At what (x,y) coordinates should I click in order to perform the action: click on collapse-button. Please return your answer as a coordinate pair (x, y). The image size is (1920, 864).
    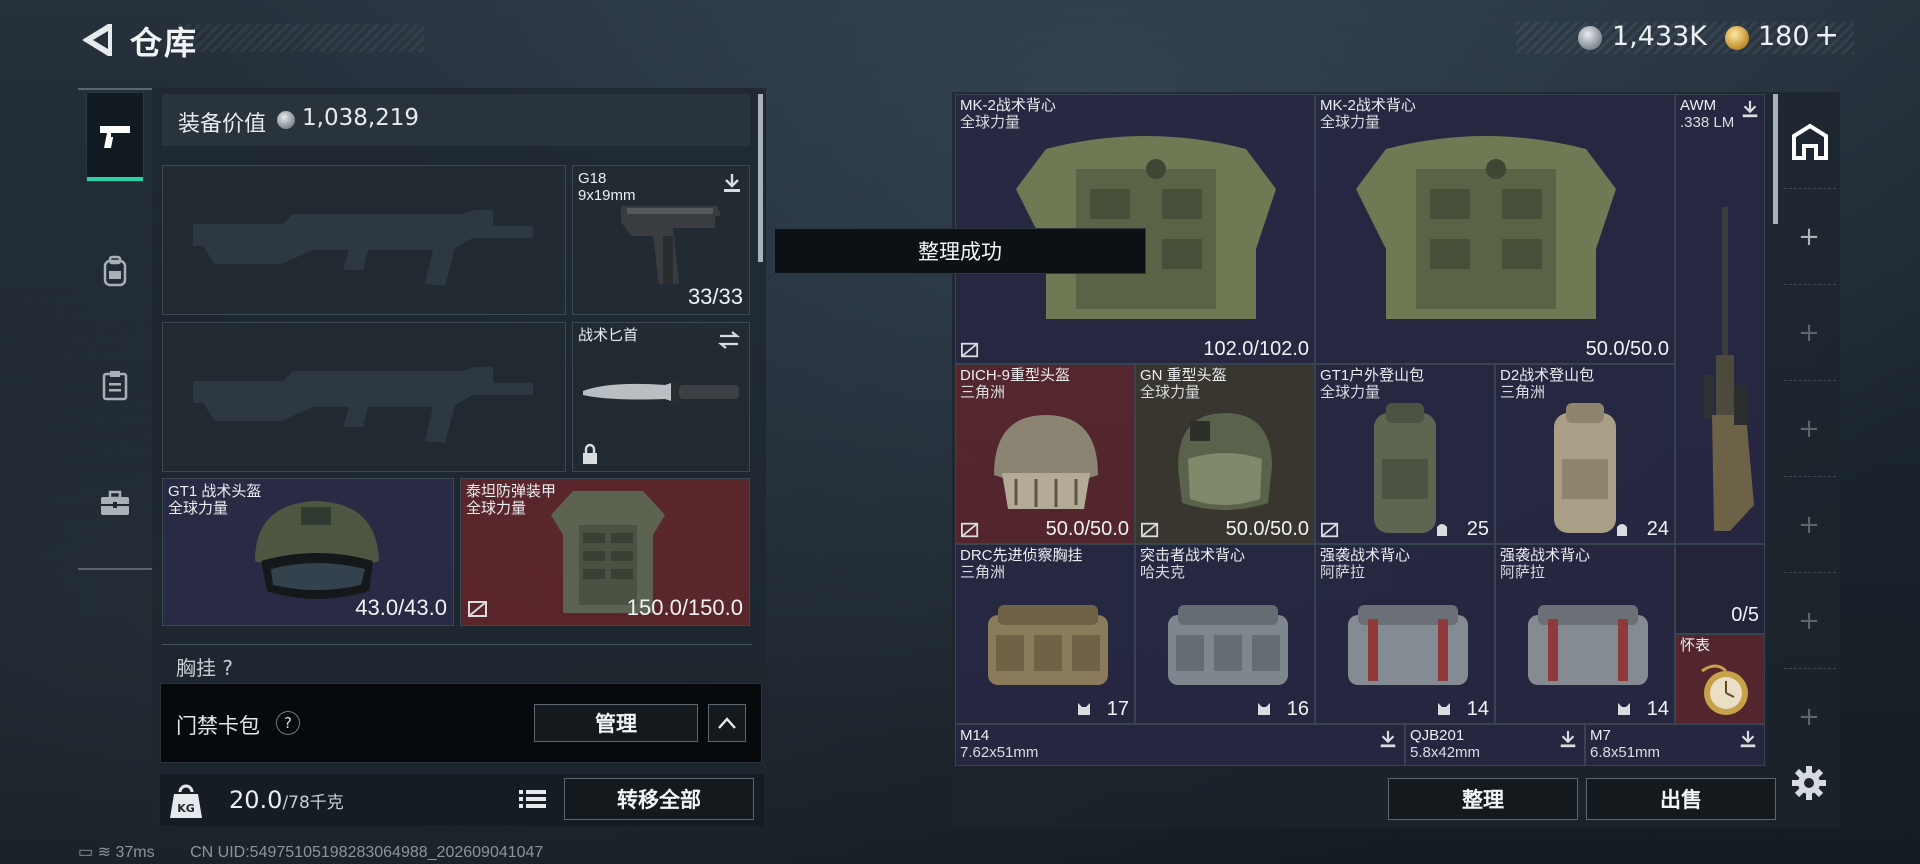
    Looking at the image, I should click on (727, 723).